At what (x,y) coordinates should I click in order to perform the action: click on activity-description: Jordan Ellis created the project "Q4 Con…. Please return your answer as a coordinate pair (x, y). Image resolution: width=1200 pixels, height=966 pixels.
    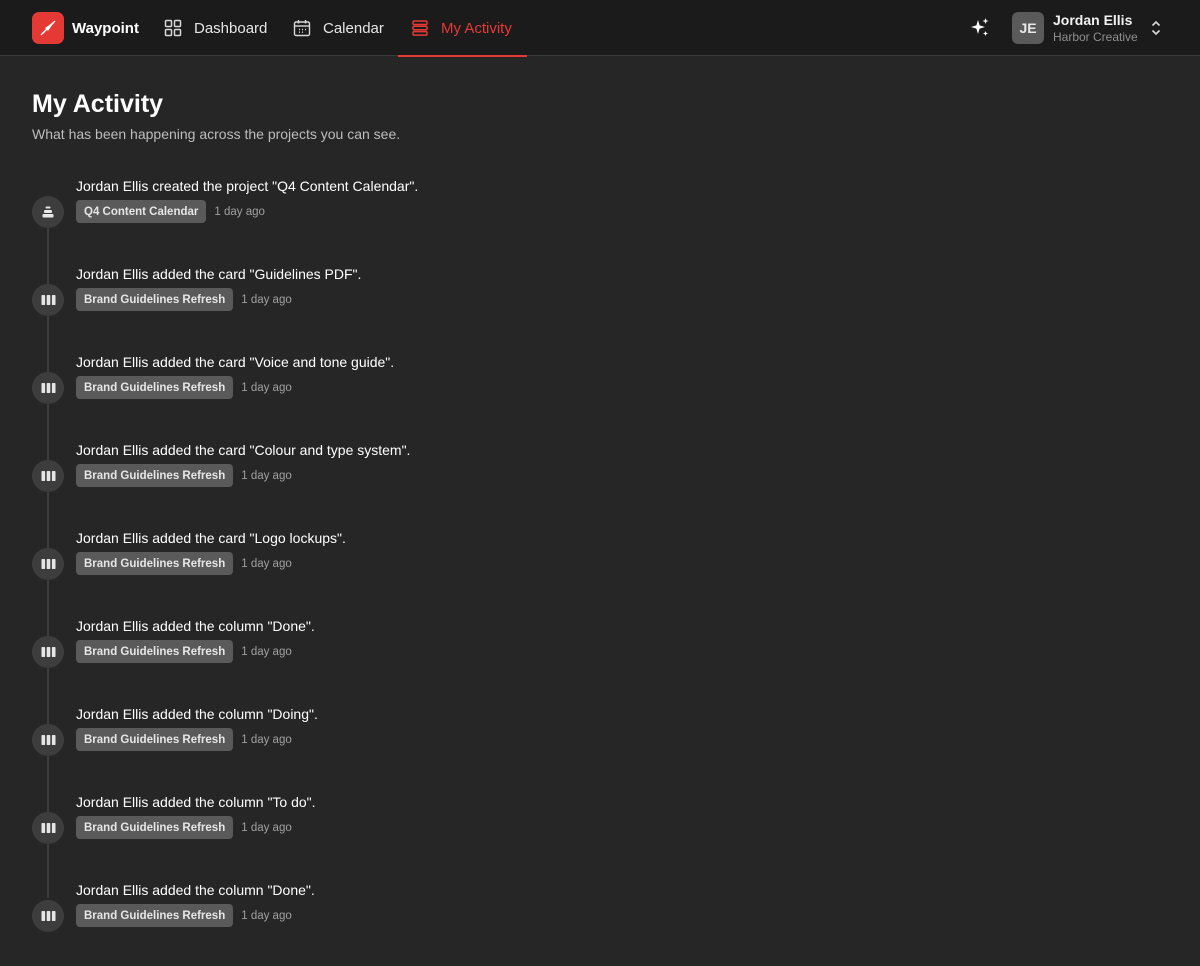
    Looking at the image, I should click on (247, 186).